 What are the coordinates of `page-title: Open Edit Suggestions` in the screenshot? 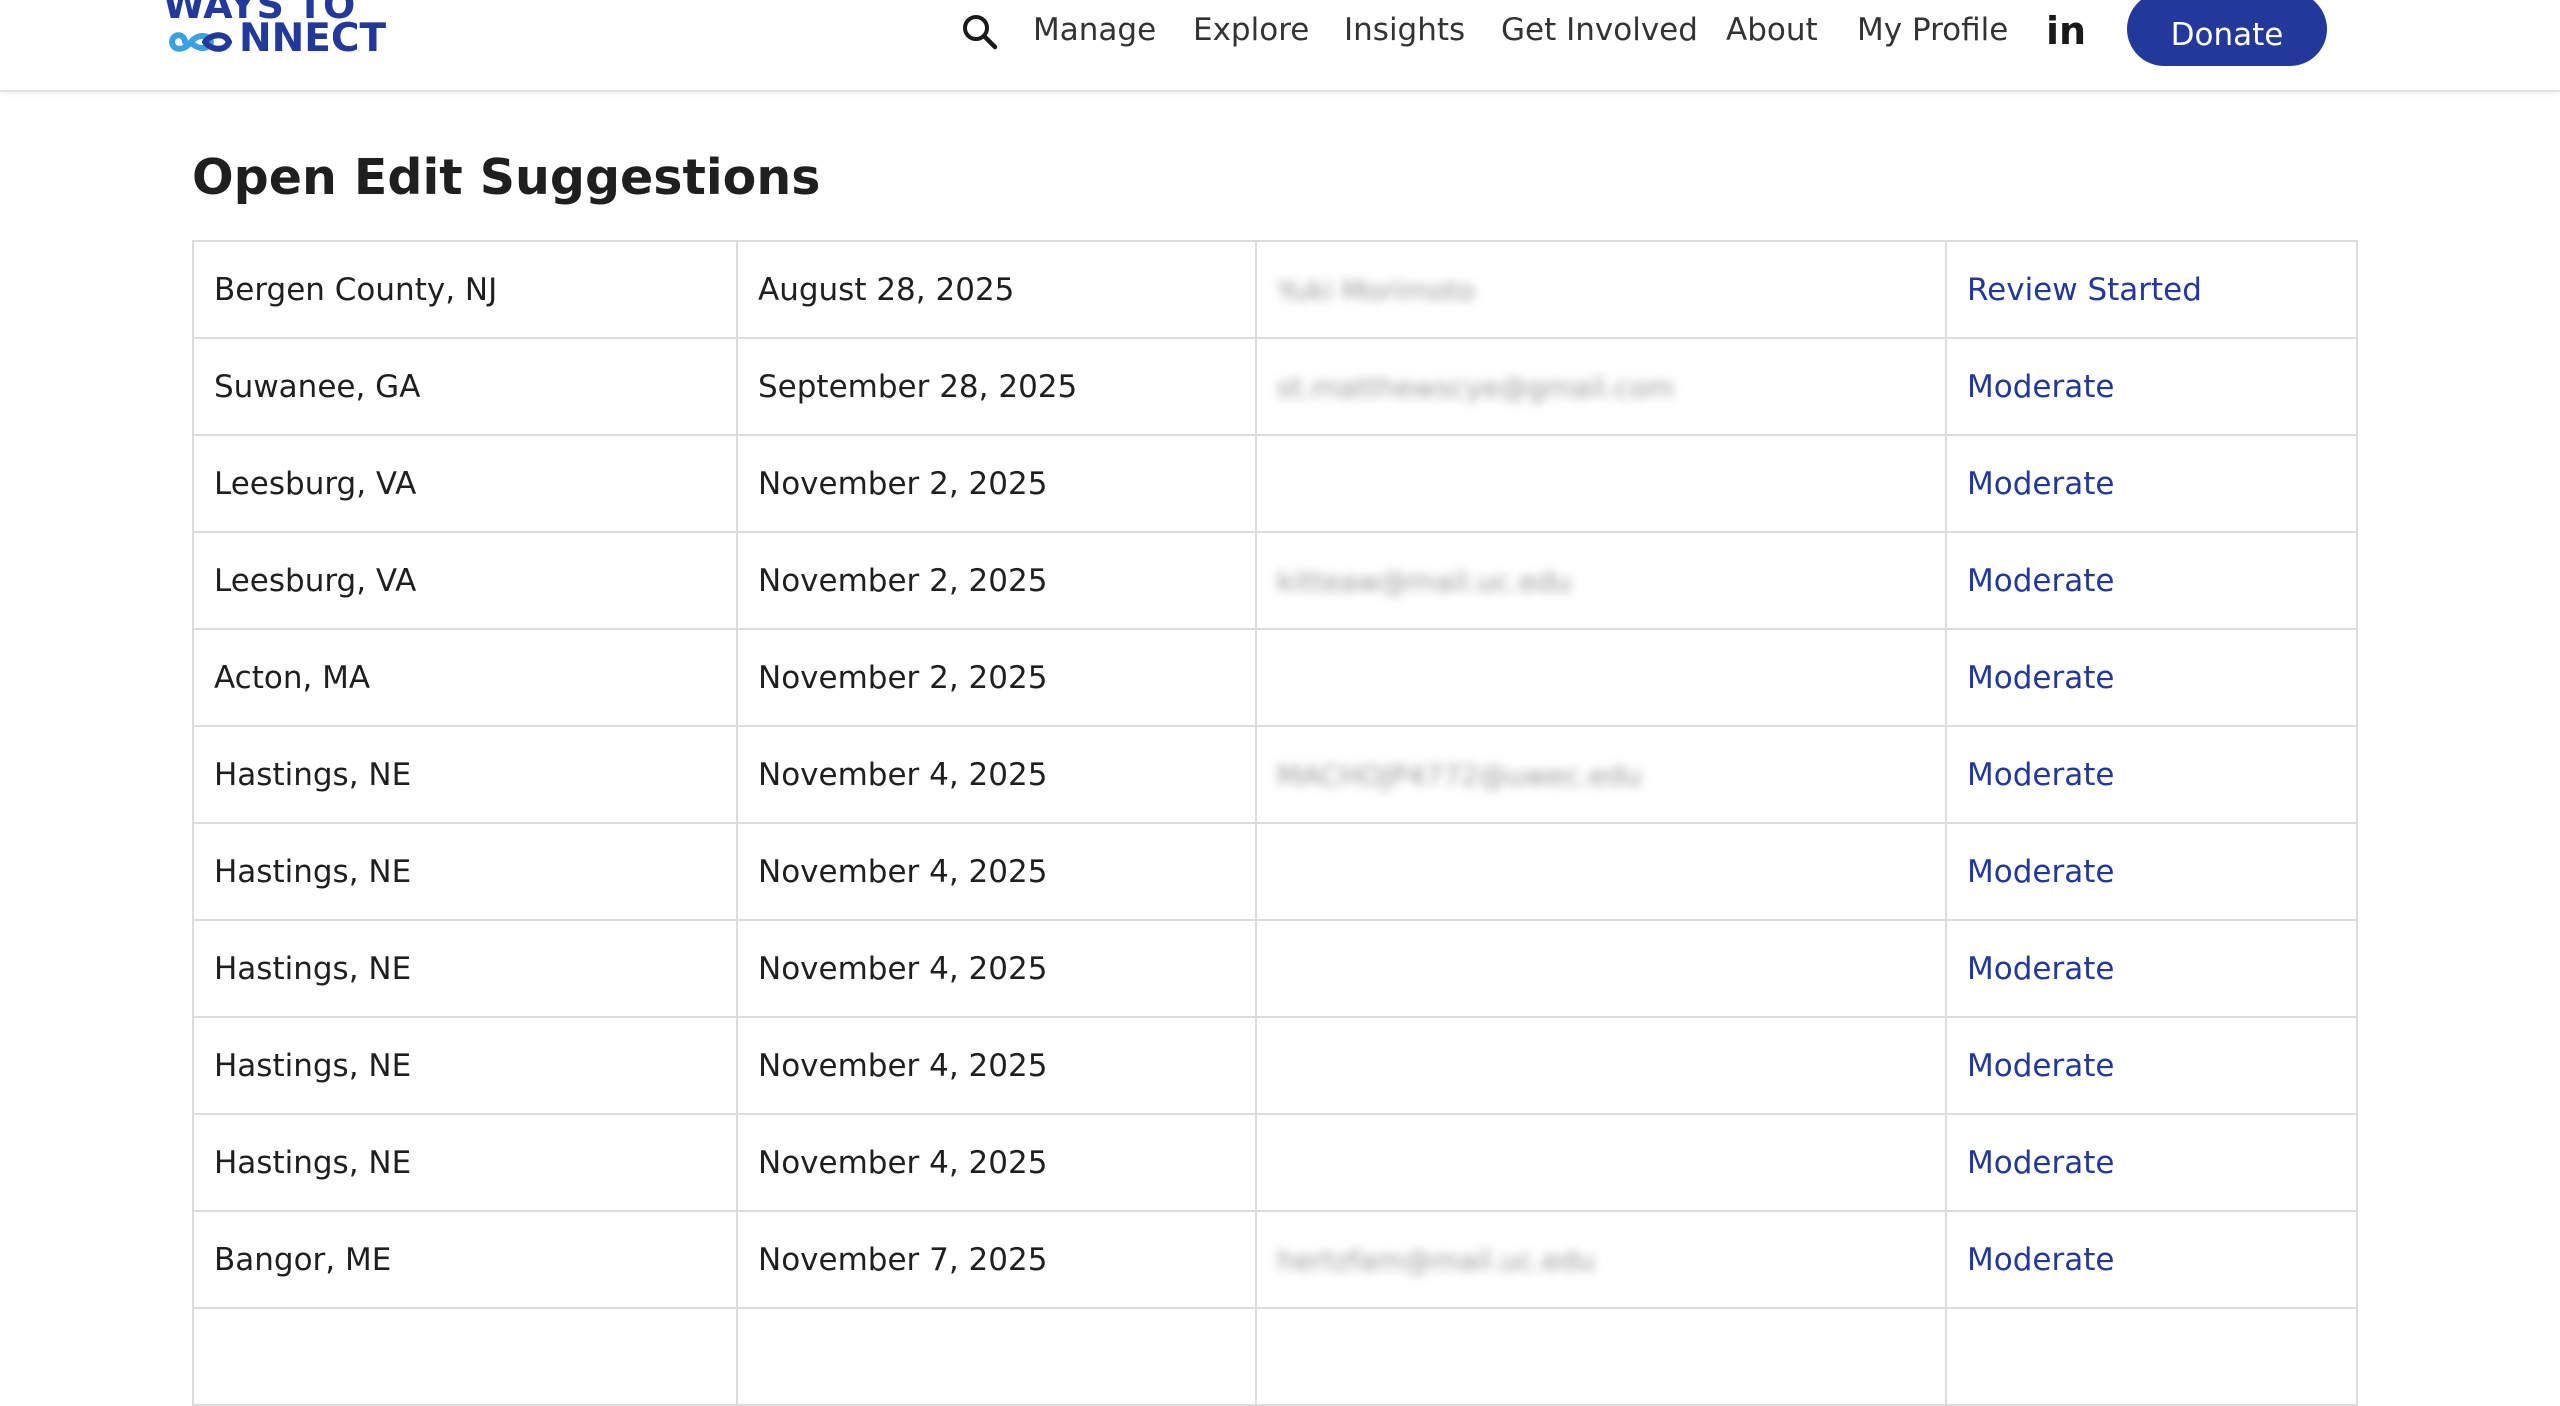 It's located at (506, 177).